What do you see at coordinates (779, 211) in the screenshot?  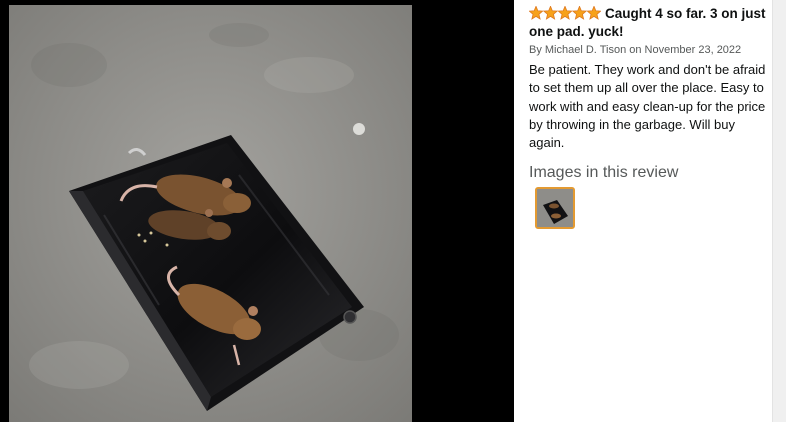 I see `scrollbar` at bounding box center [779, 211].